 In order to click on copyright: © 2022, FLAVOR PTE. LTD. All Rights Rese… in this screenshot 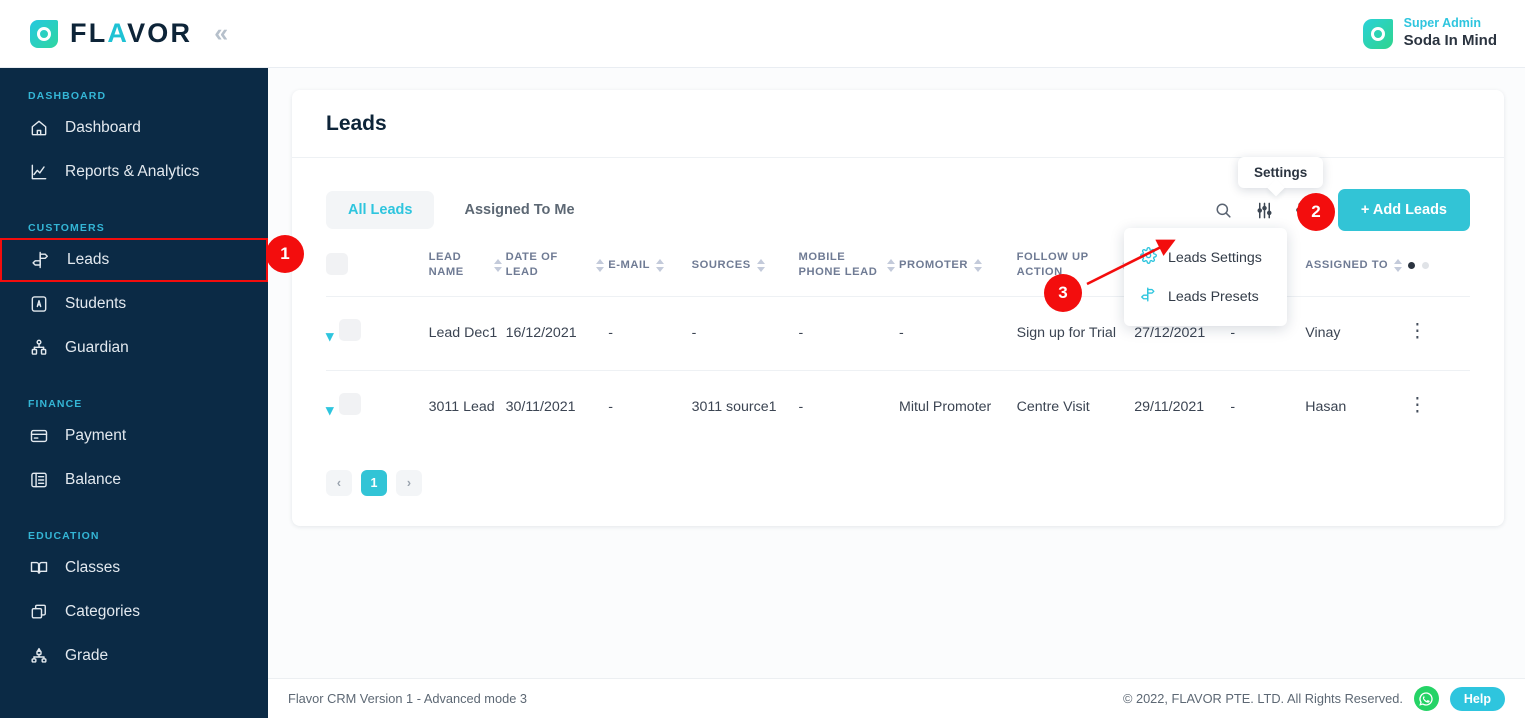, I will do `click(1262, 698)`.